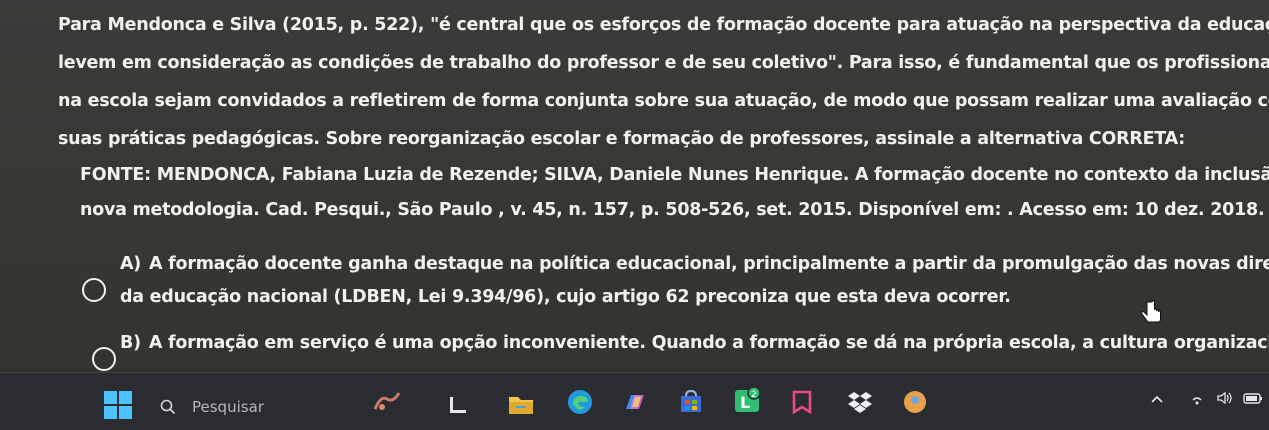  Describe the element at coordinates (1197, 399) in the screenshot. I see `wifi-icon` at that location.